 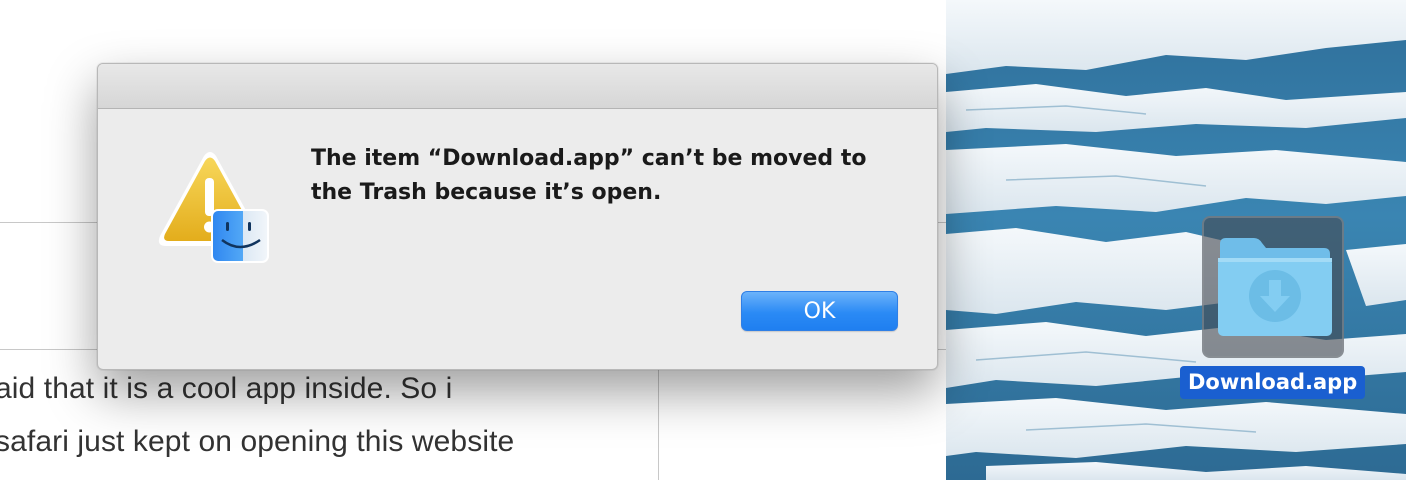 I want to click on alert-titlebar, so click(x=517, y=86).